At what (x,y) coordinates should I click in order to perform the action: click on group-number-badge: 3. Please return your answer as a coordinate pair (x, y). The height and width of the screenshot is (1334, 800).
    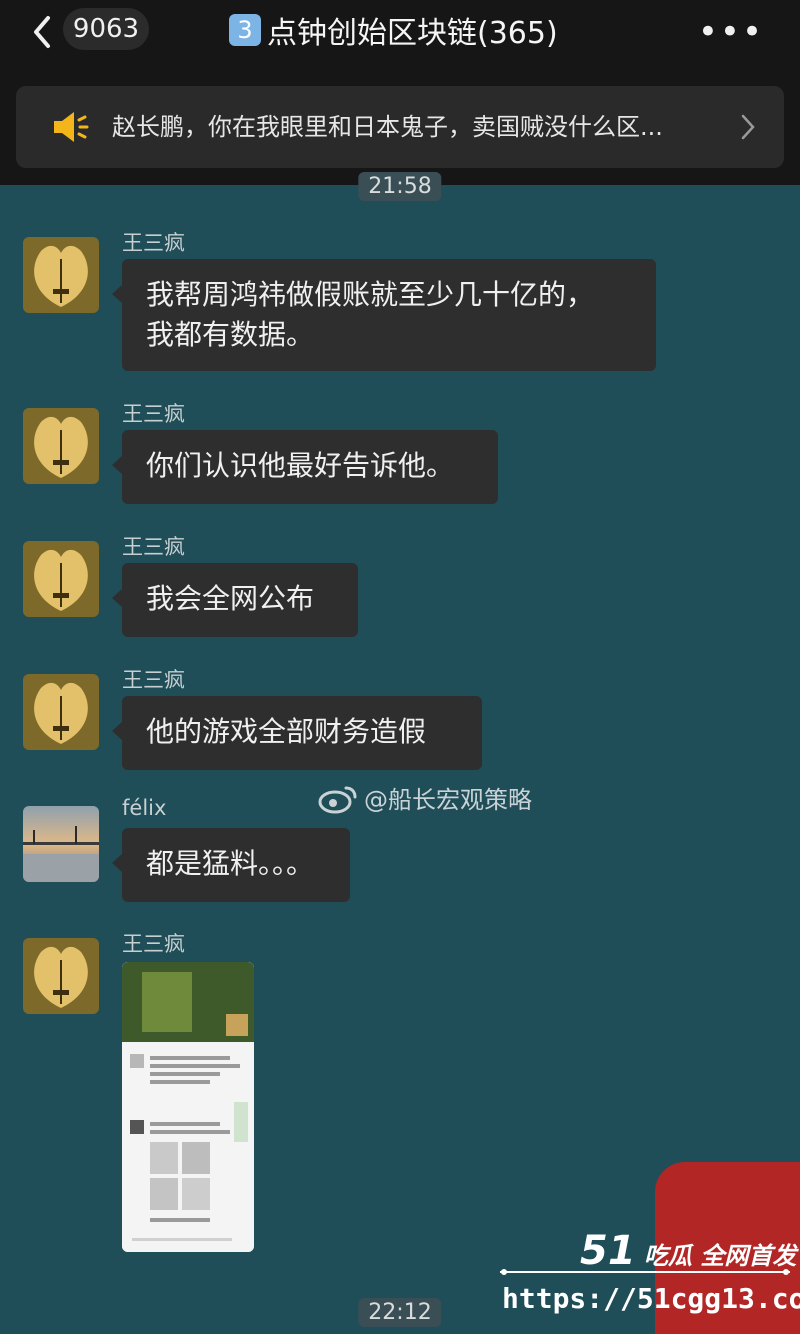
    Looking at the image, I should click on (245, 30).